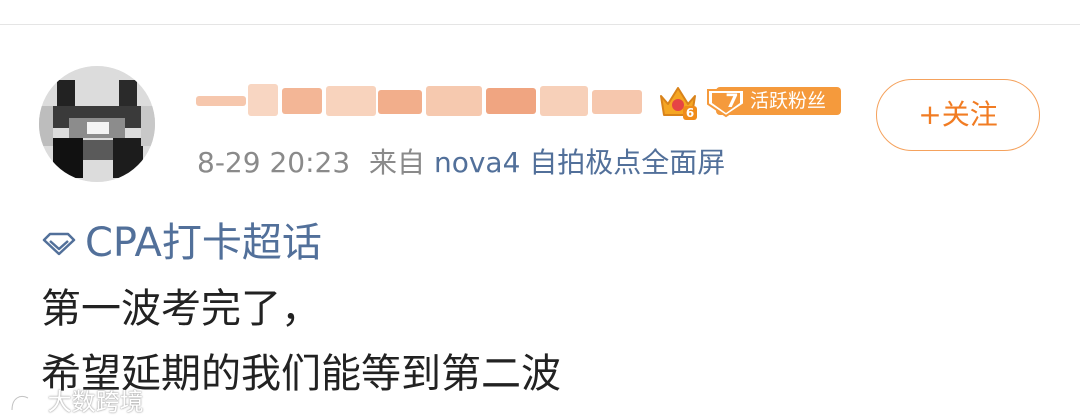 The height and width of the screenshot is (419, 1080). I want to click on avatar, so click(97, 124).